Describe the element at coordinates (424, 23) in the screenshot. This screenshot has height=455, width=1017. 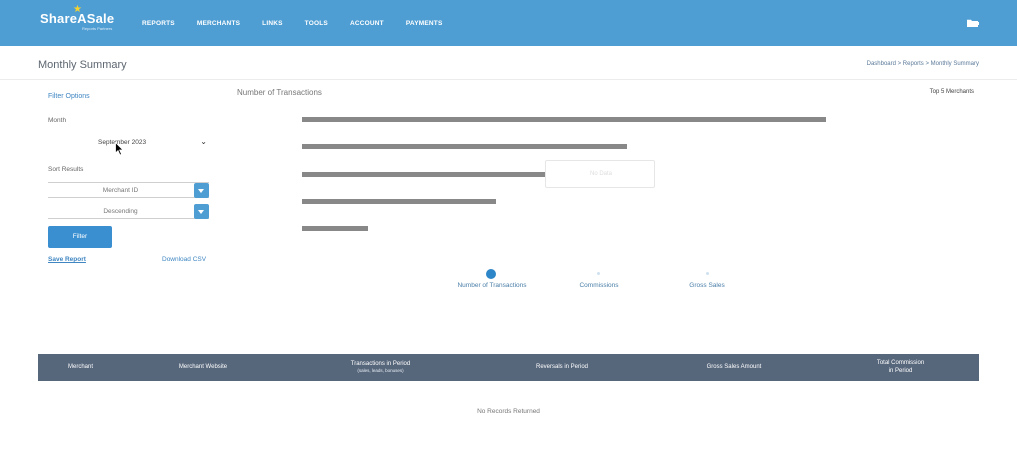
I see `nav-payments: PAYMENTS` at that location.